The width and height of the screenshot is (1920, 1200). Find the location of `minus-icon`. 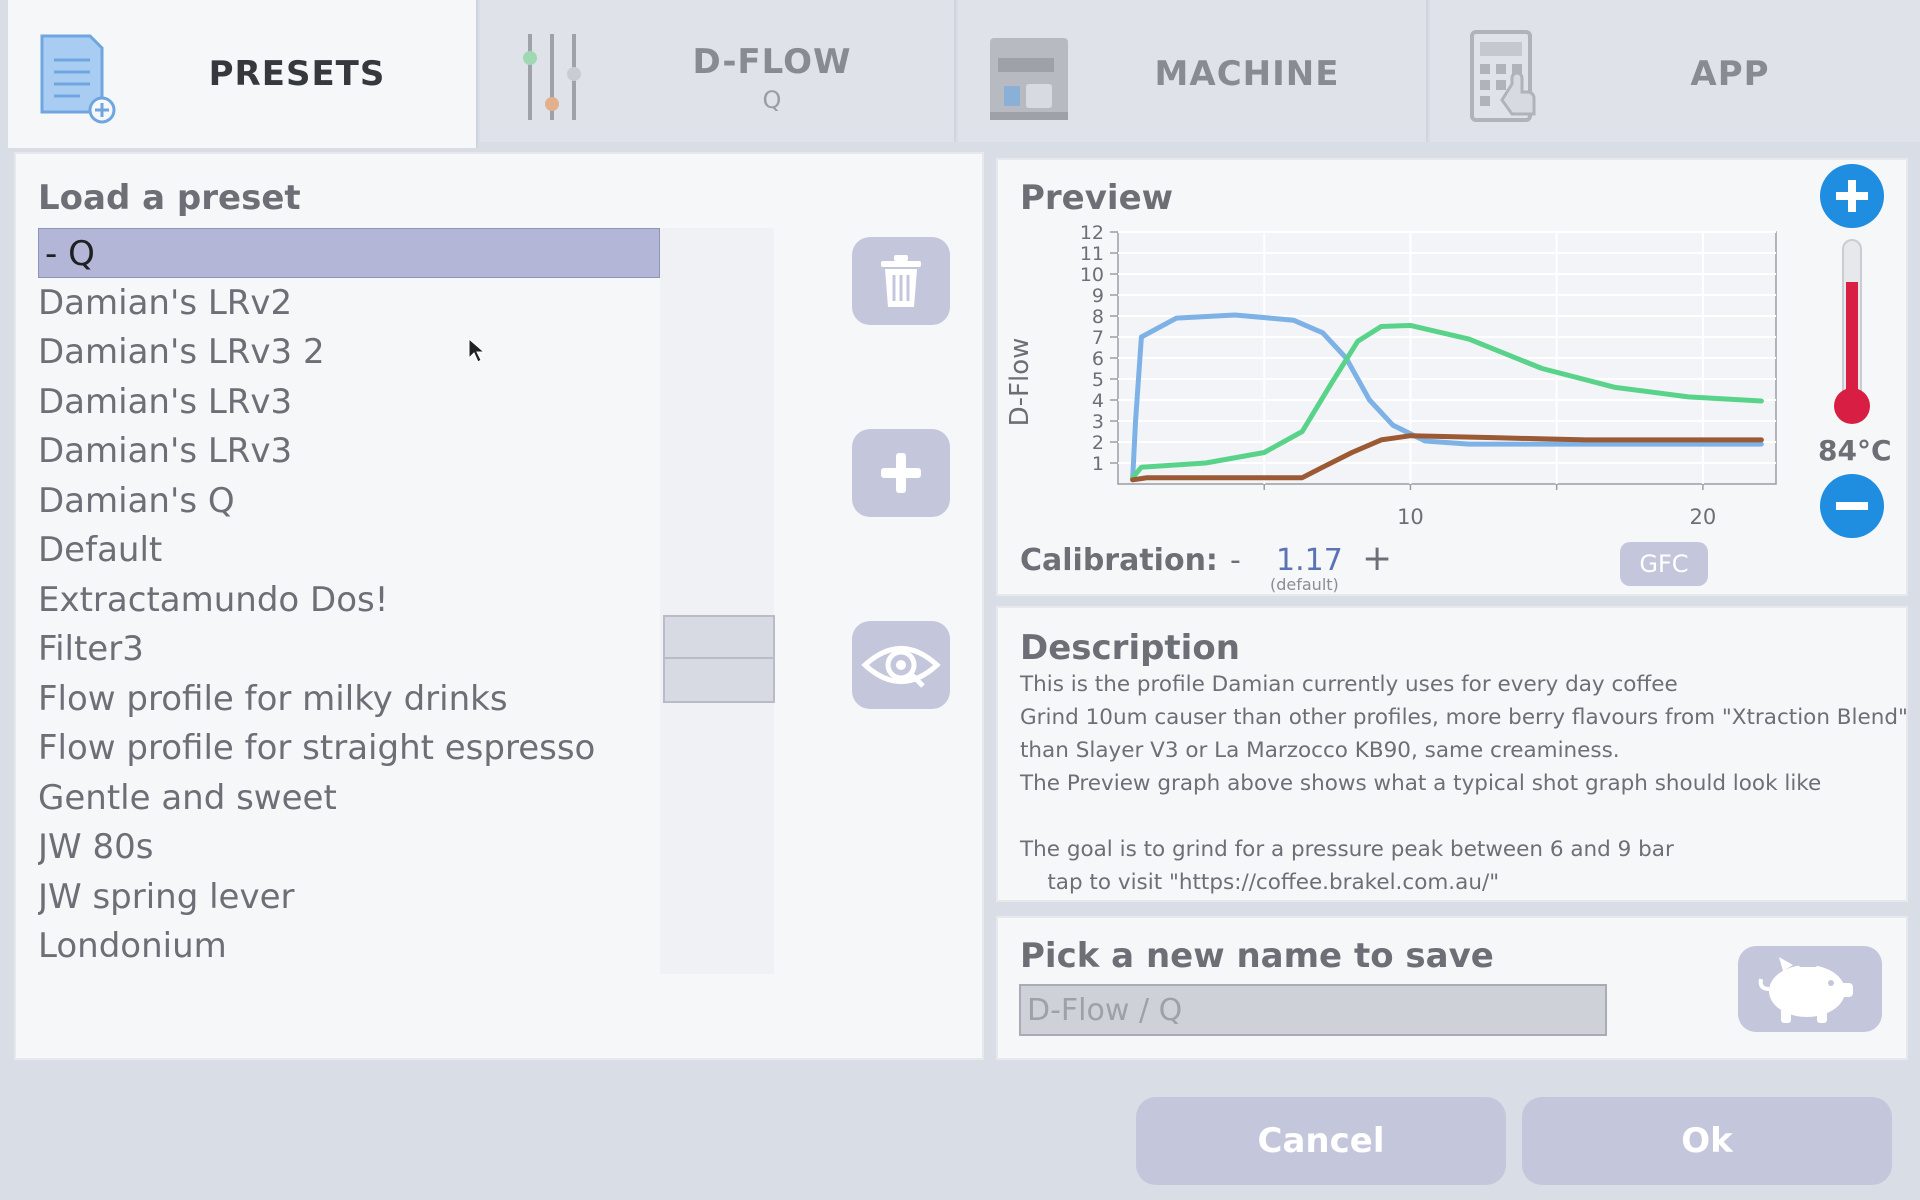

minus-icon is located at coordinates (1852, 506).